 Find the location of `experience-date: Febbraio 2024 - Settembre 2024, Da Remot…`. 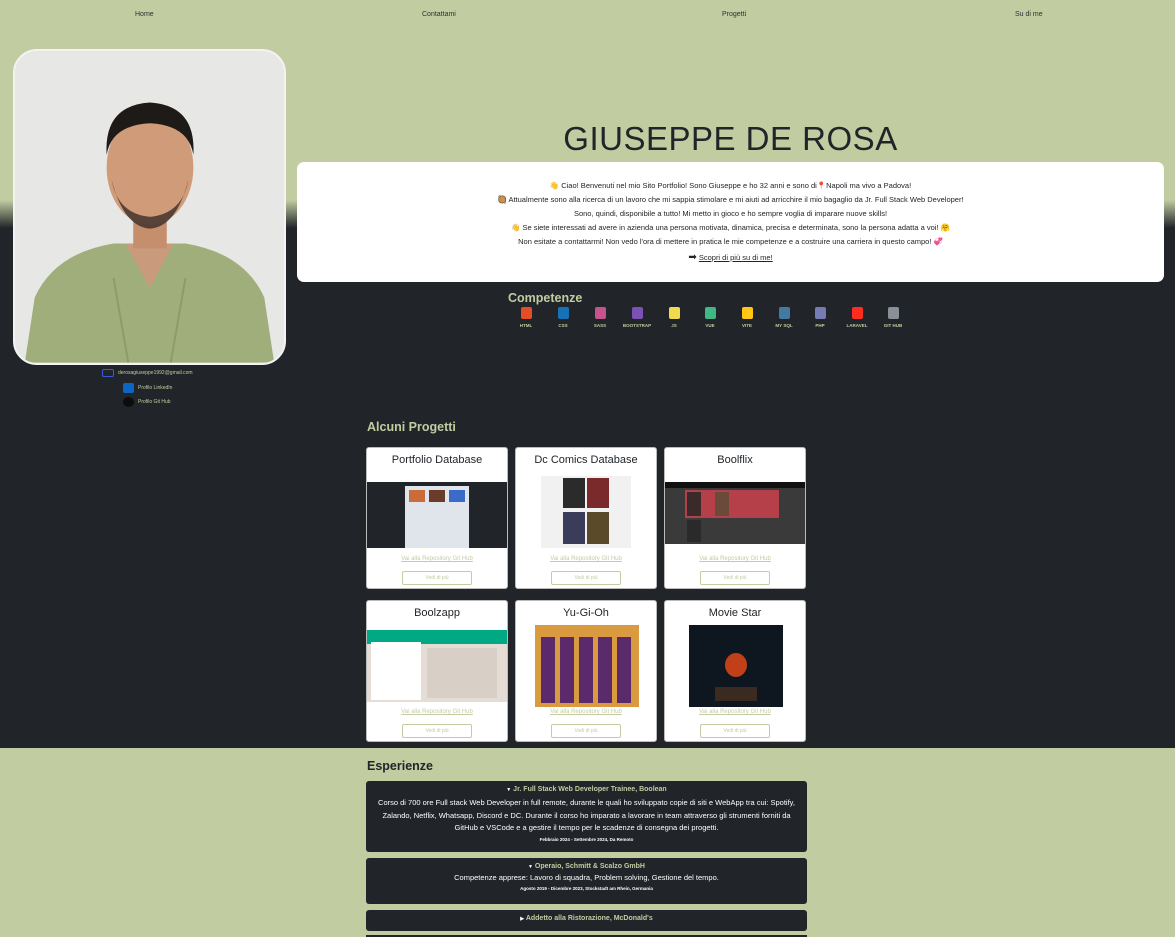

experience-date: Febbraio 2024 - Settembre 2024, Da Remot… is located at coordinates (586, 839).